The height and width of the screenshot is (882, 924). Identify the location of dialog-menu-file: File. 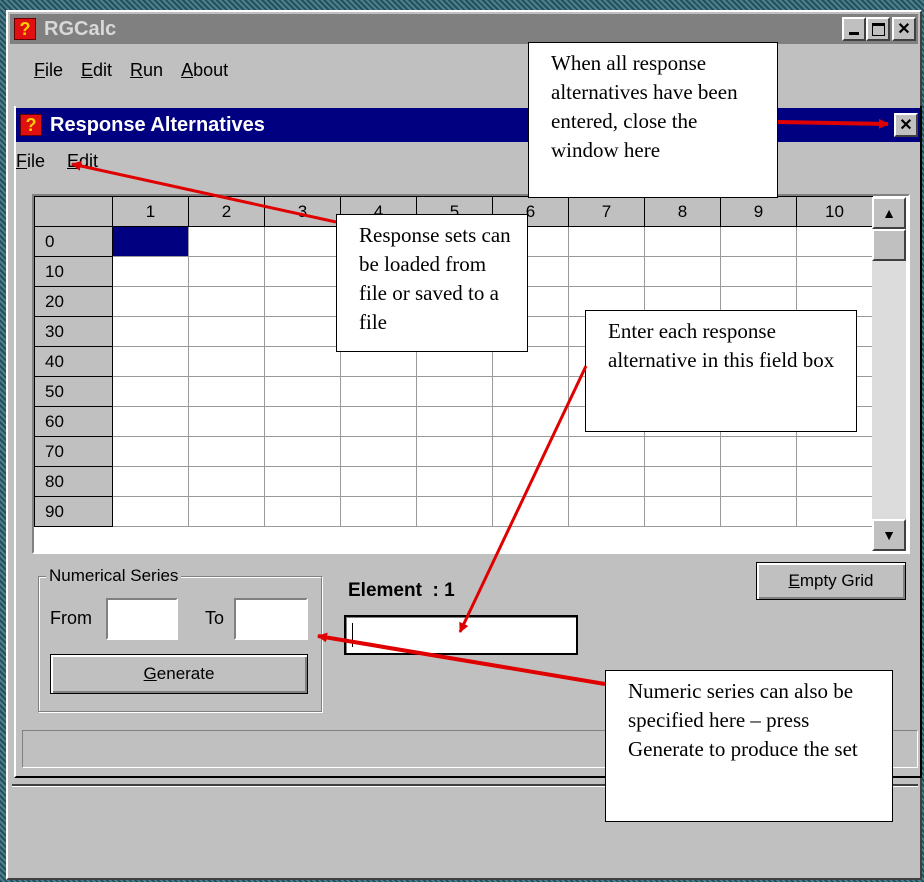
(30, 161).